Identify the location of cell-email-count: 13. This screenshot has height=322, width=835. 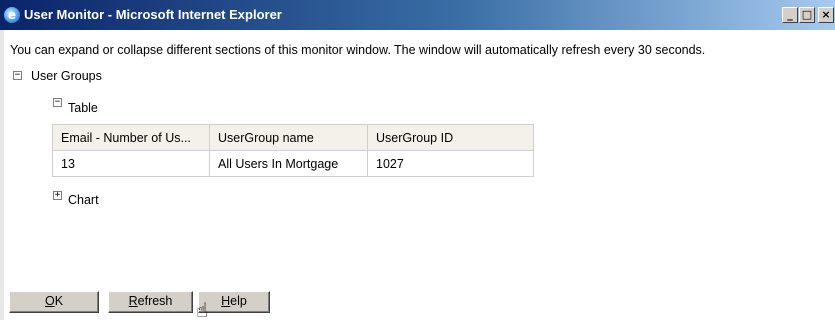
(131, 163).